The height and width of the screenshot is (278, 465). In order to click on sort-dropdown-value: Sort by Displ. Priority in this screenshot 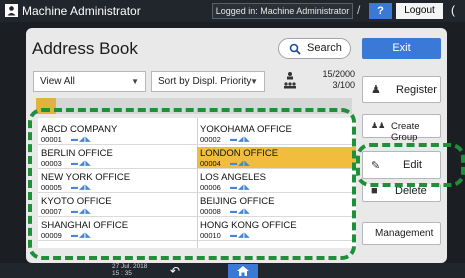, I will do `click(205, 81)`.